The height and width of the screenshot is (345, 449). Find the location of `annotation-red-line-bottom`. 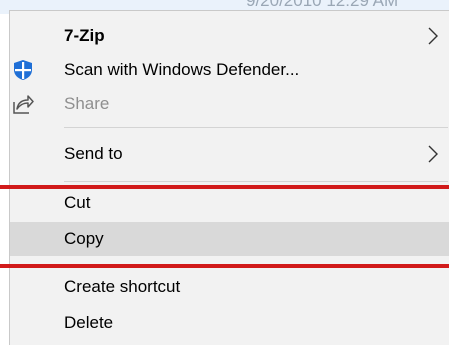

annotation-red-line-bottom is located at coordinates (224, 266).